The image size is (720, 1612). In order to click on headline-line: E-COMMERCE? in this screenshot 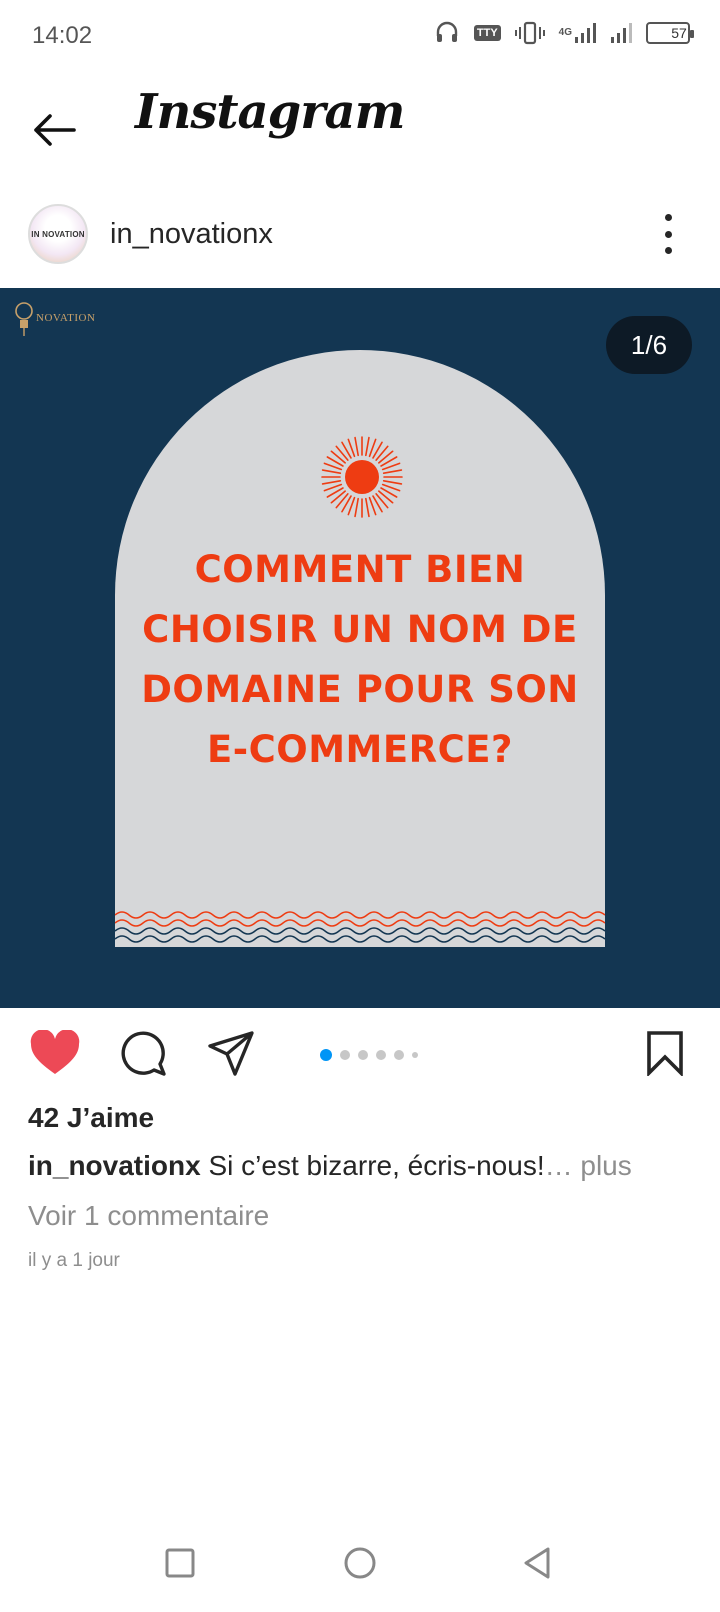, I will do `click(360, 749)`.